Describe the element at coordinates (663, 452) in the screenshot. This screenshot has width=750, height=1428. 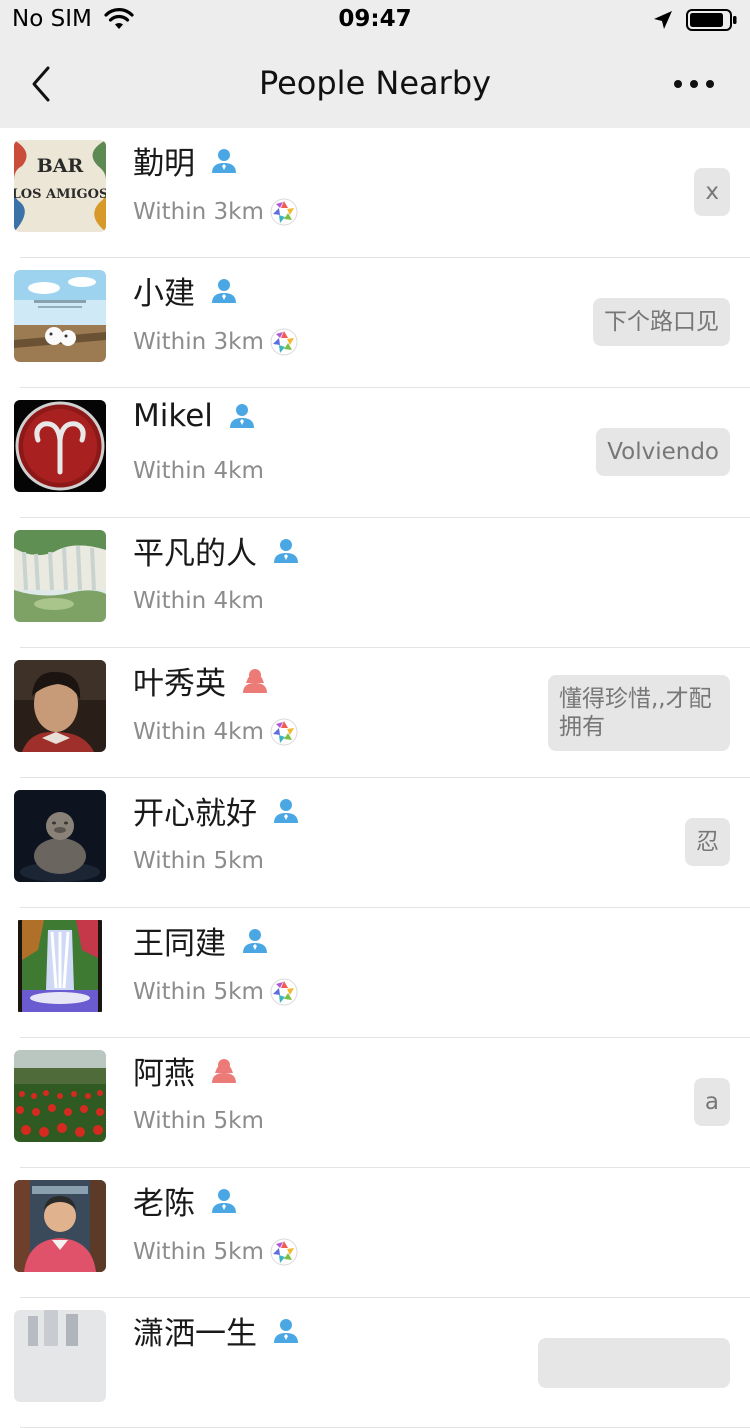
I see `signature-bubble: Volviendo` at that location.